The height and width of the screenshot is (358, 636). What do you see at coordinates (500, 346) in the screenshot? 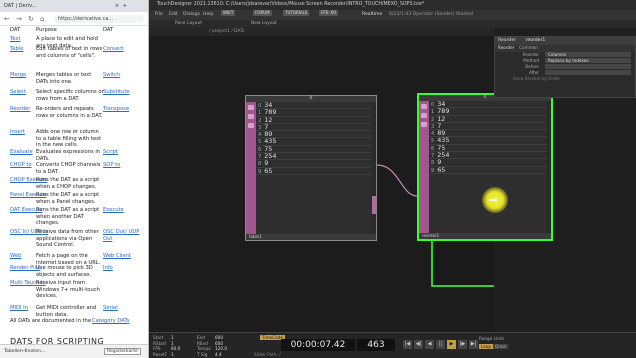
I see `once-button: Once` at bounding box center [500, 346].